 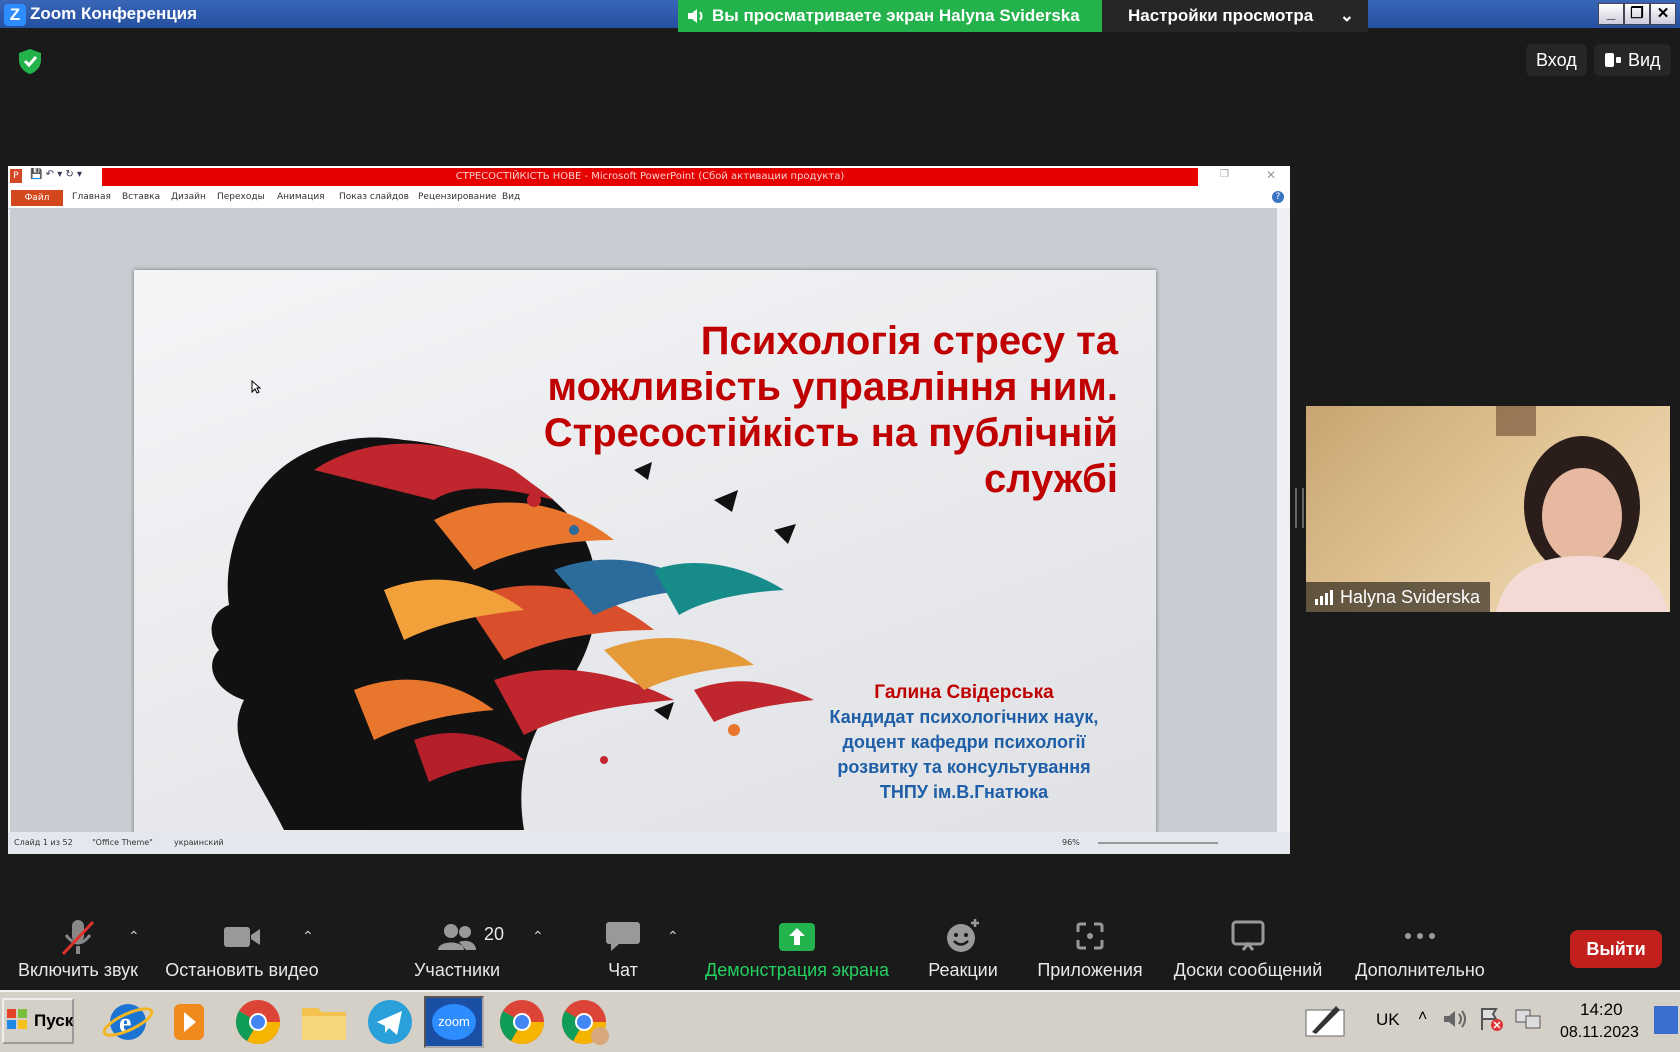 What do you see at coordinates (1601, 1010) in the screenshot?
I see `clock-time: 14:20` at bounding box center [1601, 1010].